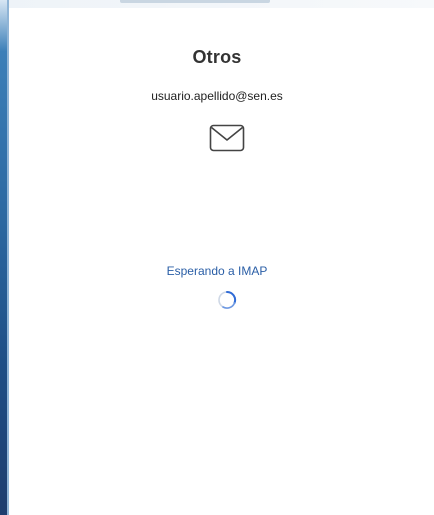 The height and width of the screenshot is (515, 434). What do you see at coordinates (217, 96) in the screenshot?
I see `account-email: usuario.apellido@sen.es` at bounding box center [217, 96].